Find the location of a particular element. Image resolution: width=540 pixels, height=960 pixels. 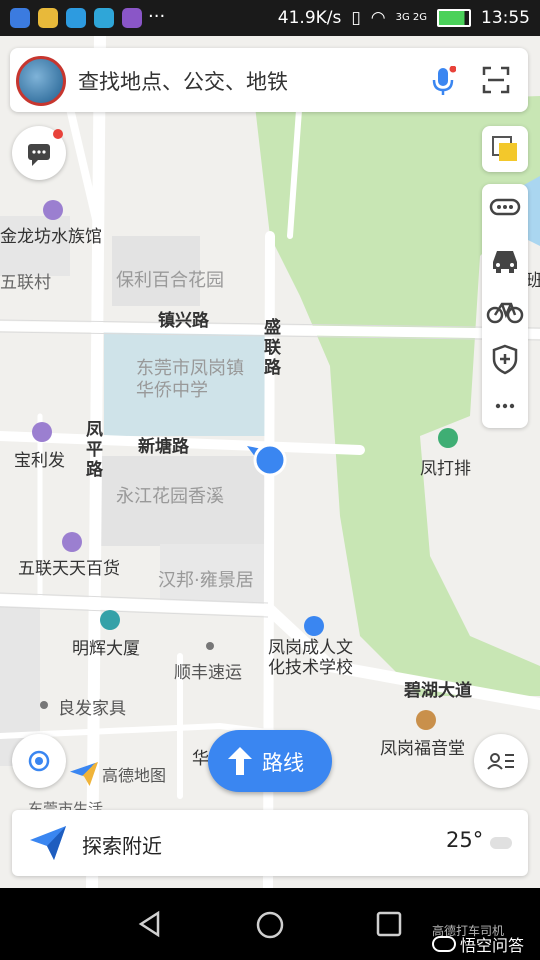

route-arrow-icon is located at coordinates (240, 761).